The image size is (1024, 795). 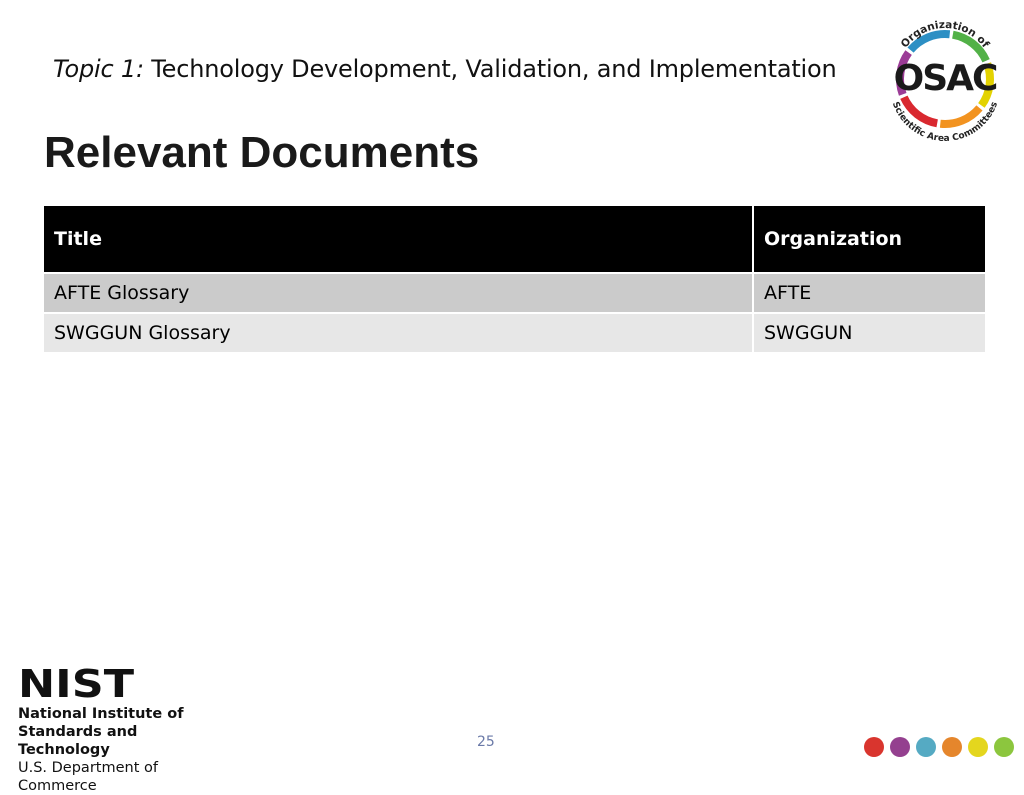 I want to click on column-header-organization: Organization, so click(x=869, y=240).